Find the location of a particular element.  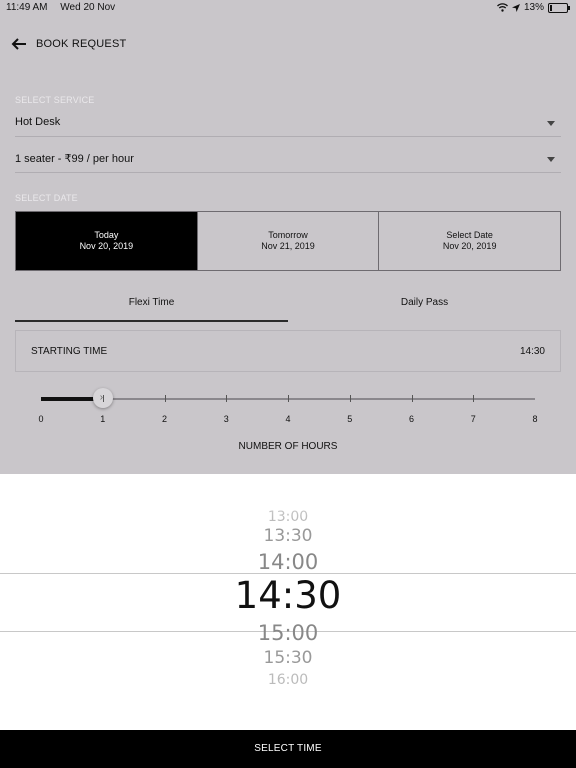

plan-dropdown: 1 seater - ₹99 / per hour is located at coordinates (288, 159).